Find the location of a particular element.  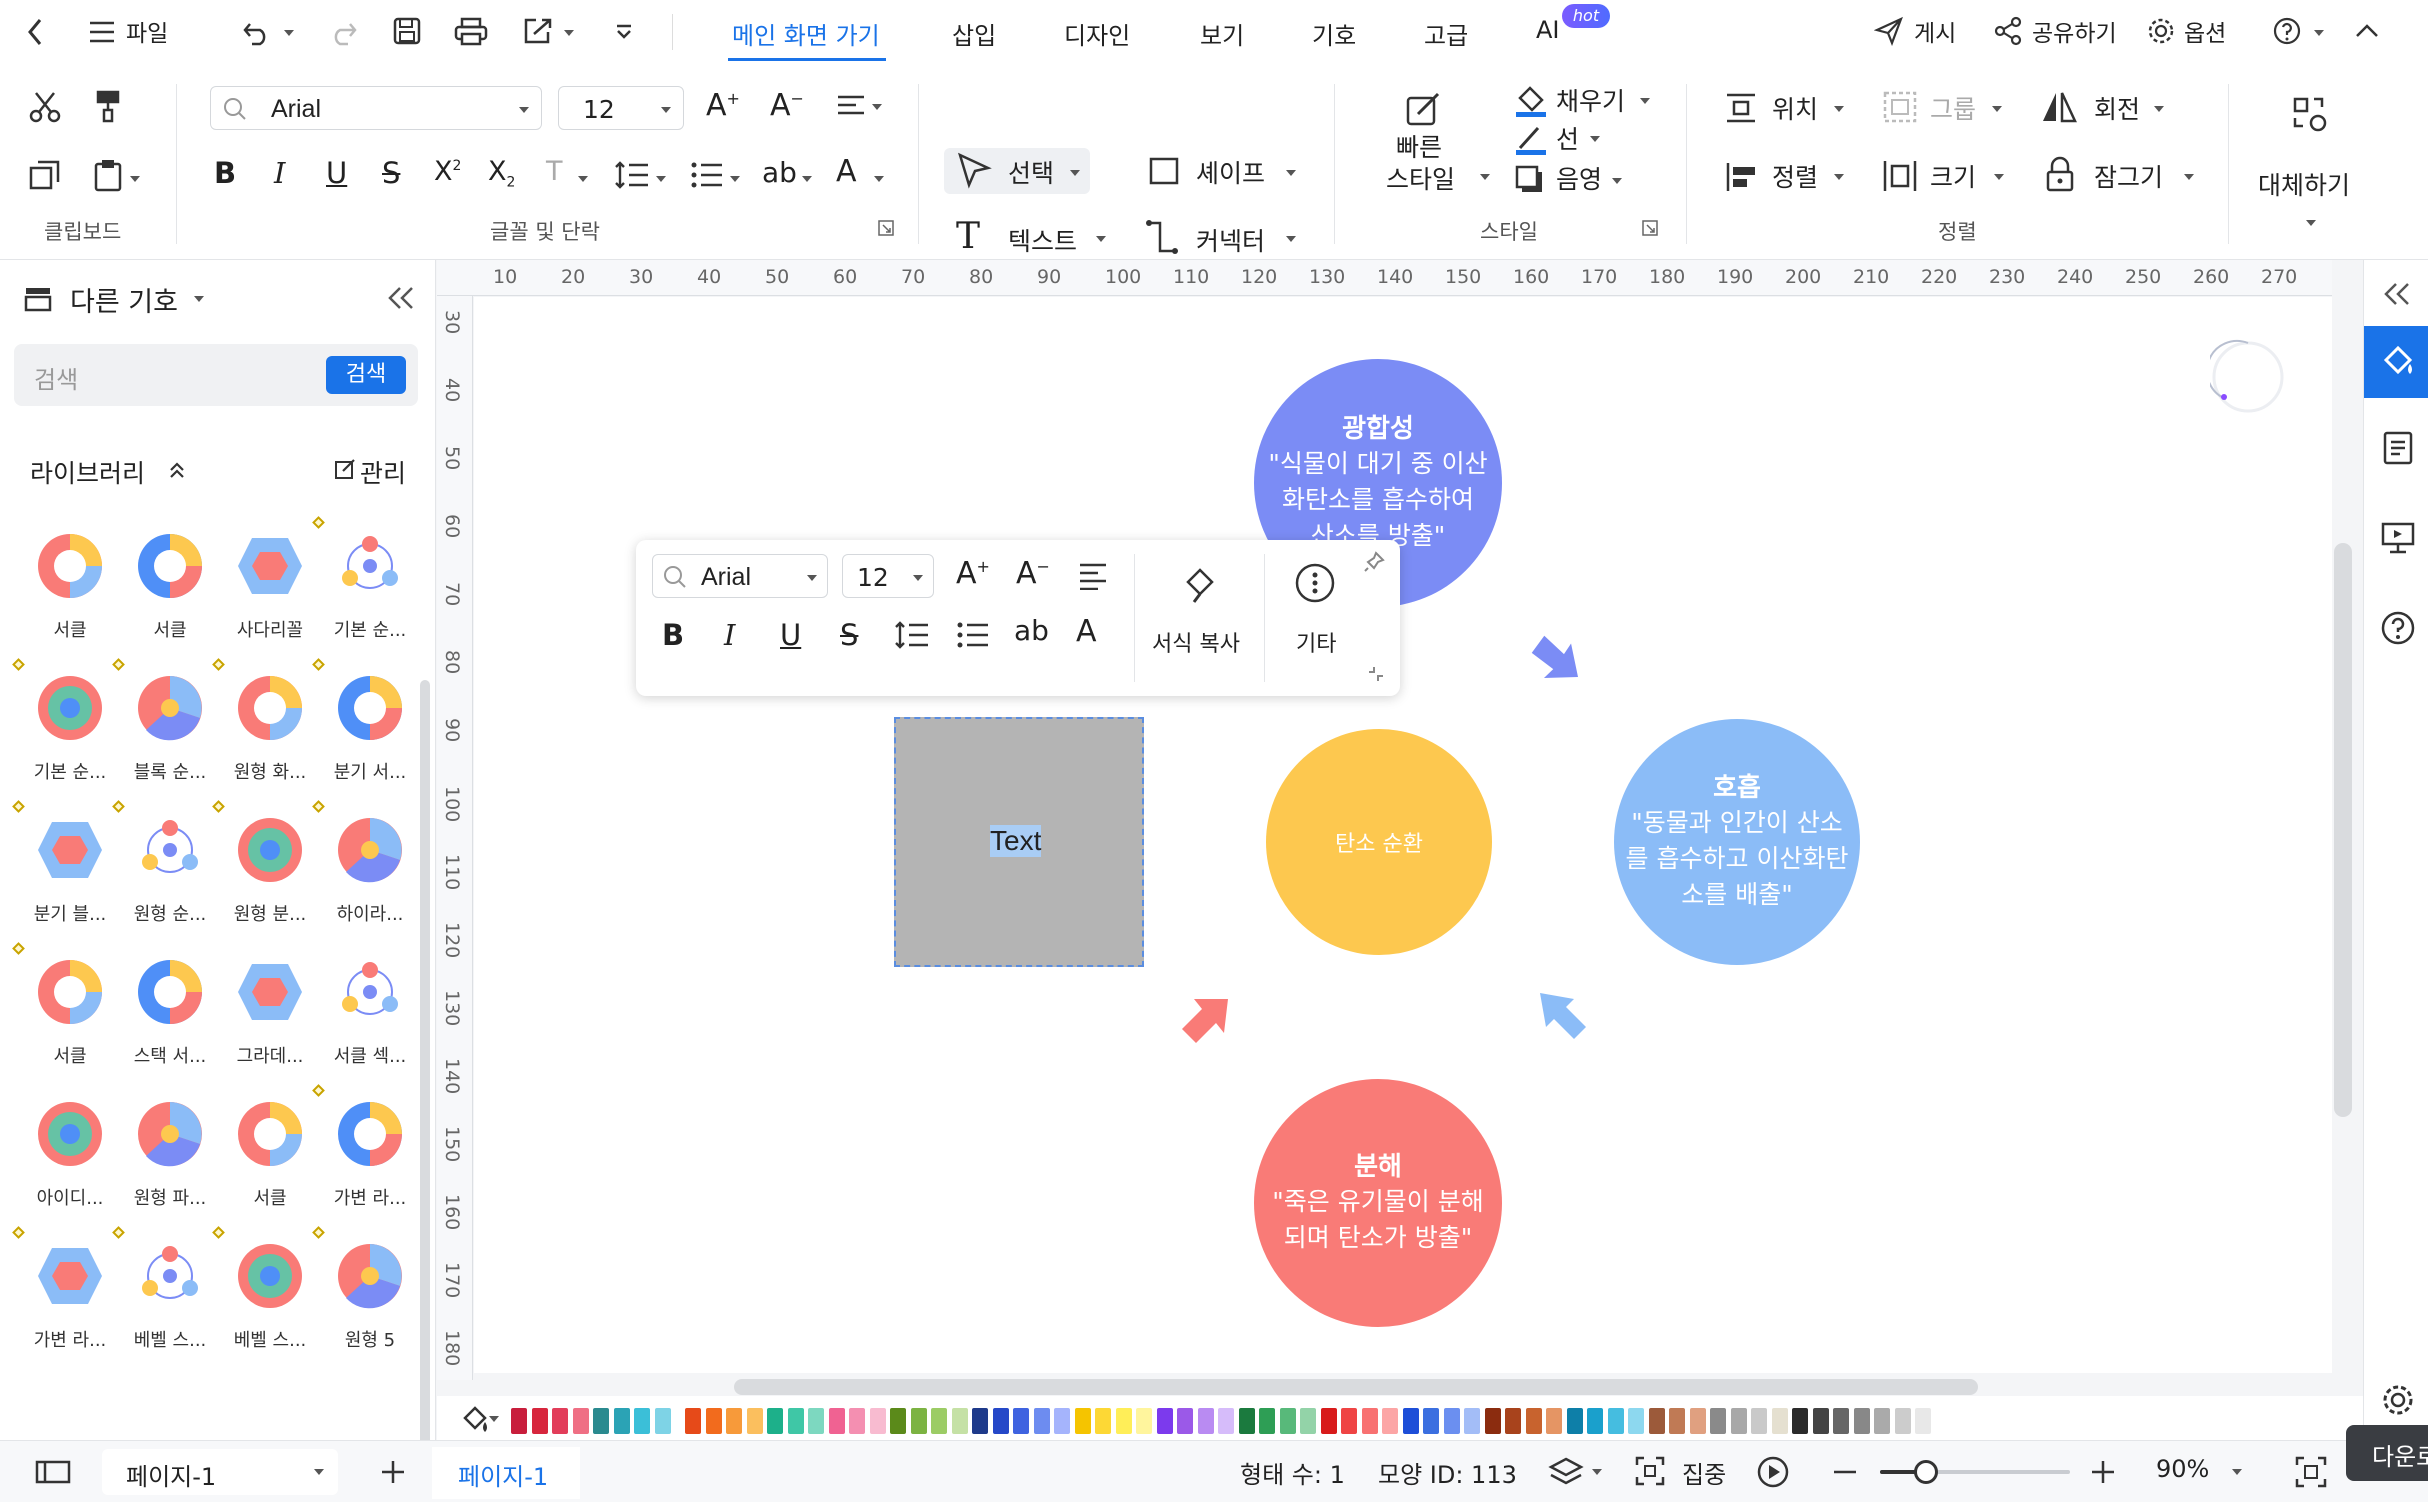

edit-icon is located at coordinates (345, 469).